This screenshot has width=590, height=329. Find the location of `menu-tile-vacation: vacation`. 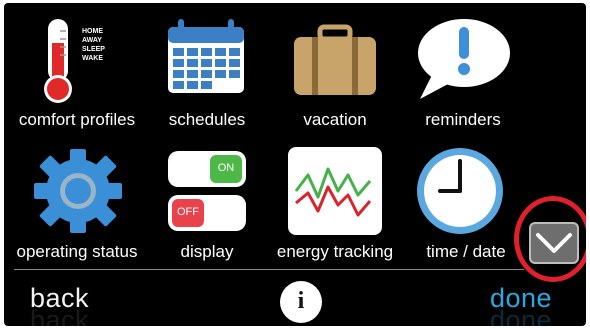

menu-tile-vacation: vacation is located at coordinates (335, 72).